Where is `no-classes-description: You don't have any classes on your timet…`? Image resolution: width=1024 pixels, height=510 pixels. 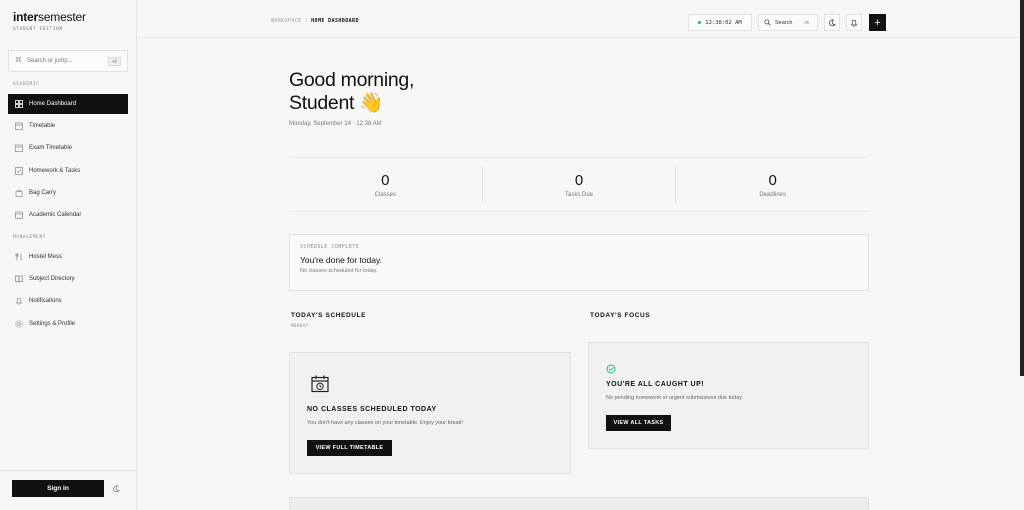 no-classes-description: You don't have any classes on your timet… is located at coordinates (385, 423).